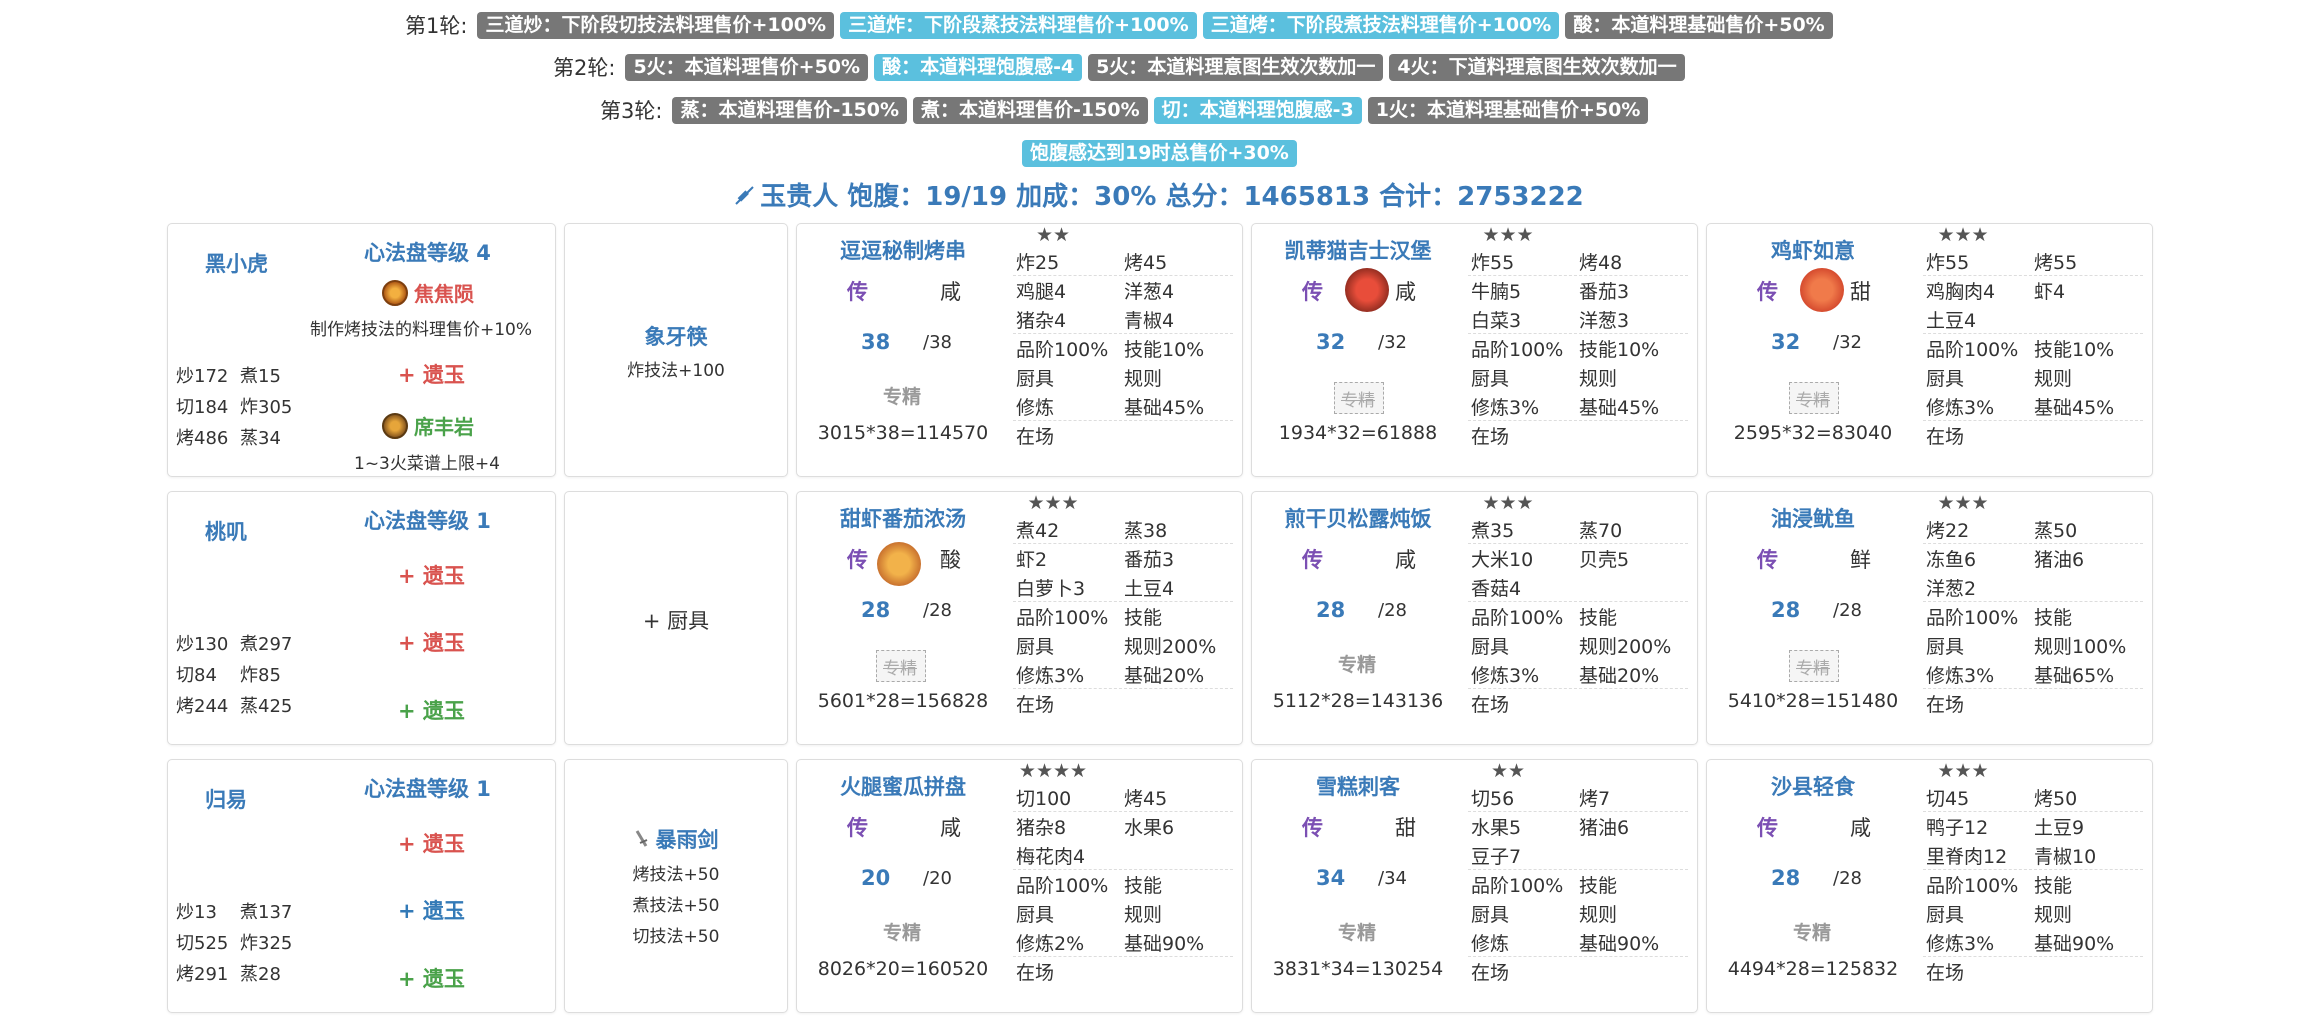 This screenshot has height=1020, width=2316. Describe the element at coordinates (1149, 321) in the screenshot. I see `recipe-detail-cell: 青椒4` at that location.